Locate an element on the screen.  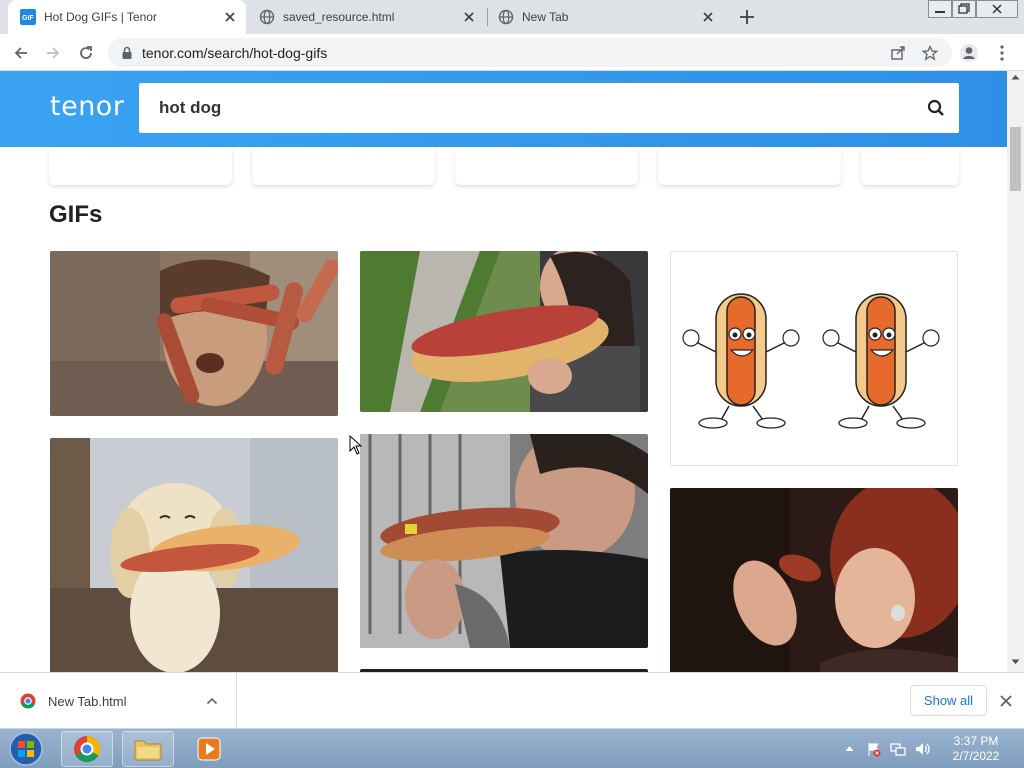
chevron-up-icon is located at coordinates (212, 701).